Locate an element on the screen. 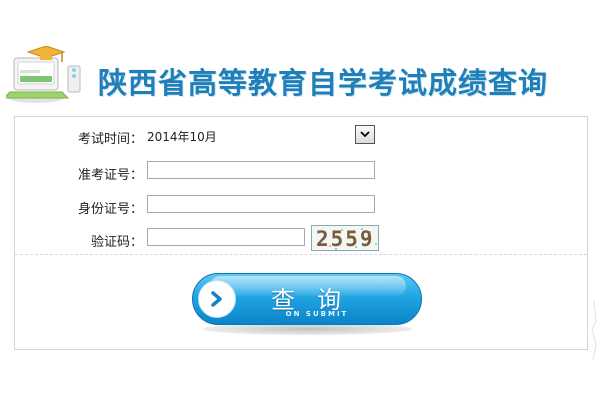 Image resolution: width=600 pixels, height=400 pixels. captcha-image: 2559 is located at coordinates (345, 238).